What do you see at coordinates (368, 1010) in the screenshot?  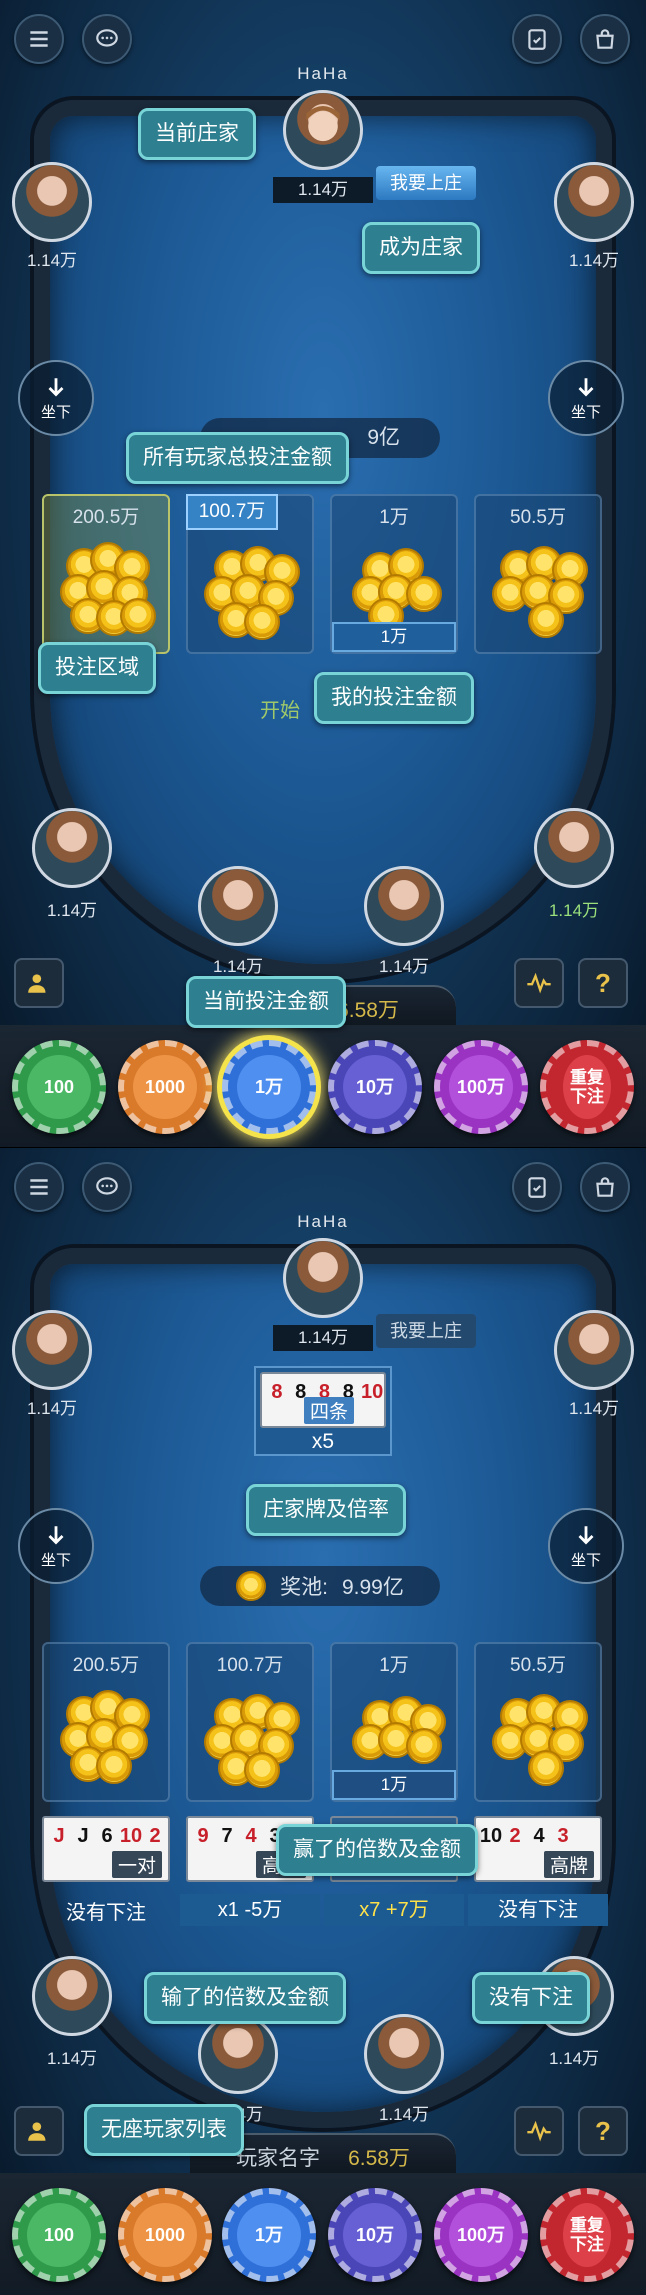 I see `player-total-value: 6.58万` at bounding box center [368, 1010].